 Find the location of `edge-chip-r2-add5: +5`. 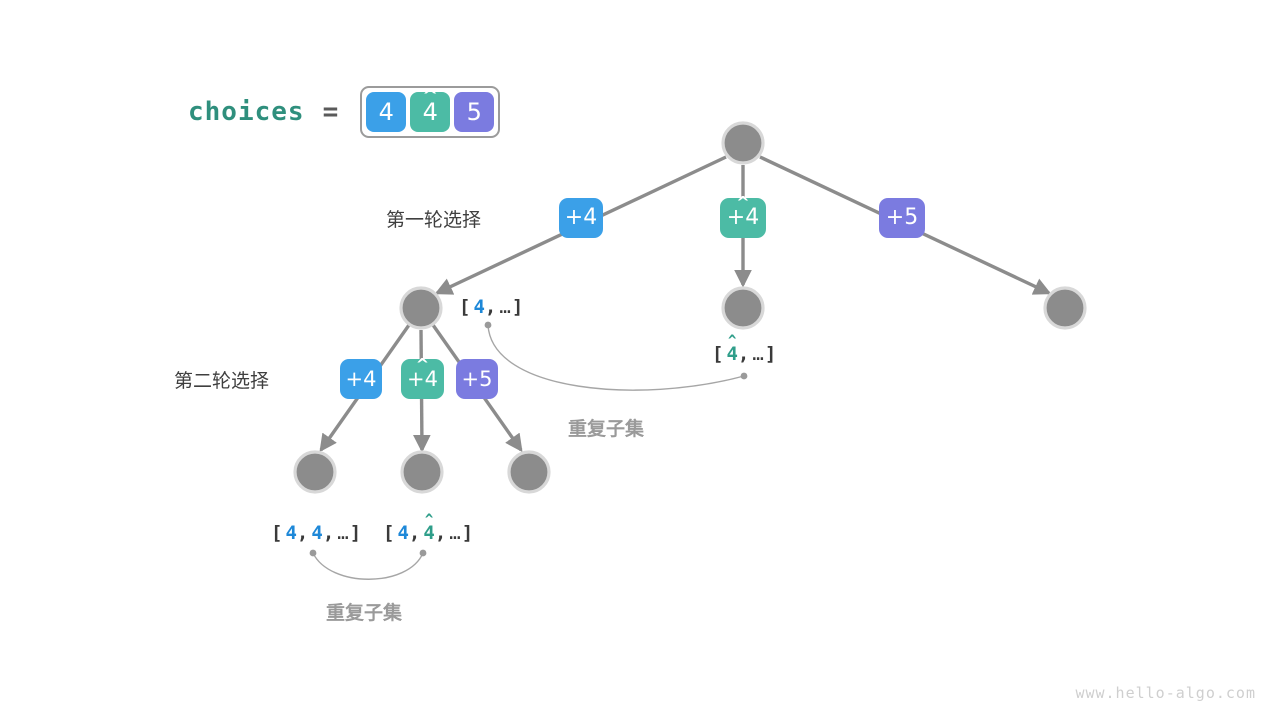

edge-chip-r2-add5: +5 is located at coordinates (477, 379).